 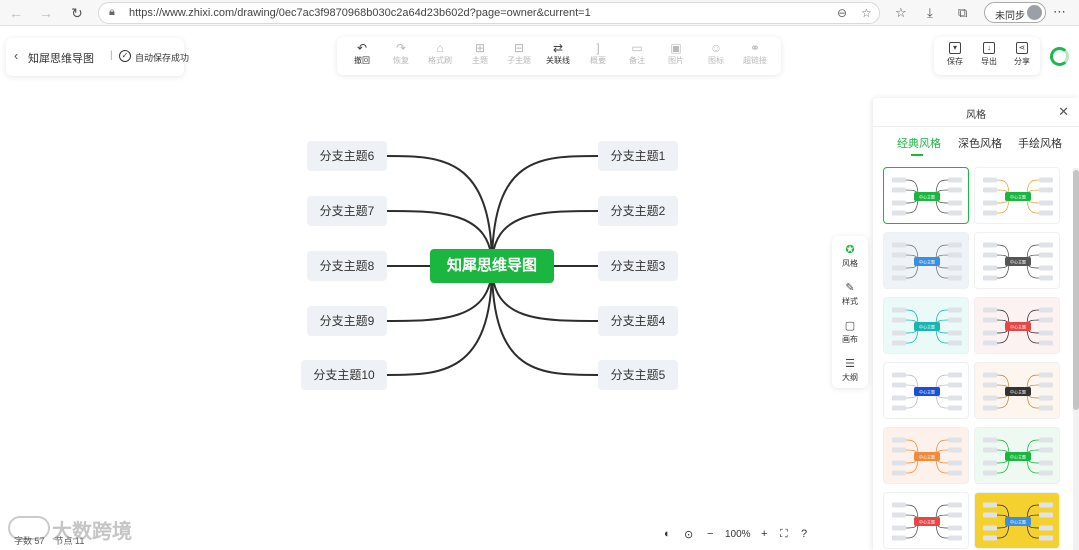 What do you see at coordinates (1034, 12) in the screenshot?
I see `avatar` at bounding box center [1034, 12].